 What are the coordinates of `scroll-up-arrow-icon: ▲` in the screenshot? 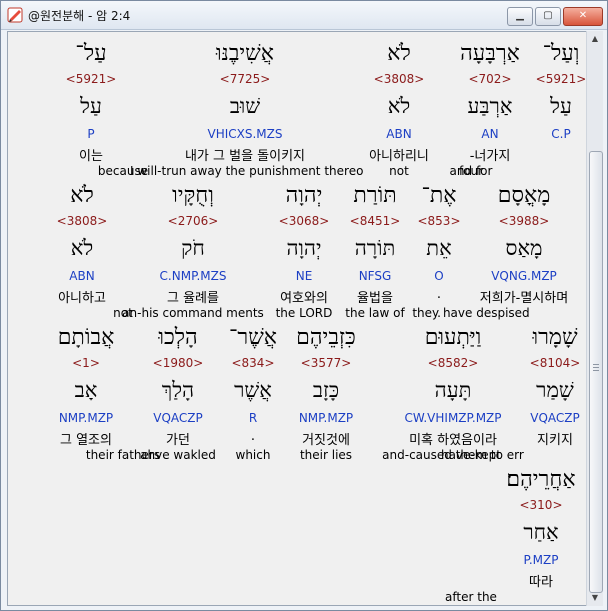 It's located at (595, 39).